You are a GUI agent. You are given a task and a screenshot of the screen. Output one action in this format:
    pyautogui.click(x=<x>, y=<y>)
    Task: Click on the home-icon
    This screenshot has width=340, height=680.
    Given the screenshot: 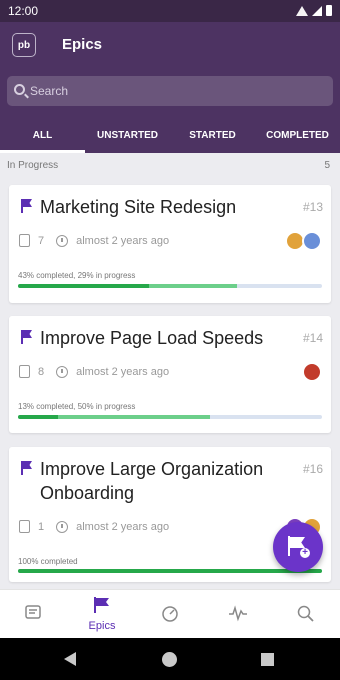 What is the action you would take?
    pyautogui.click(x=169, y=659)
    